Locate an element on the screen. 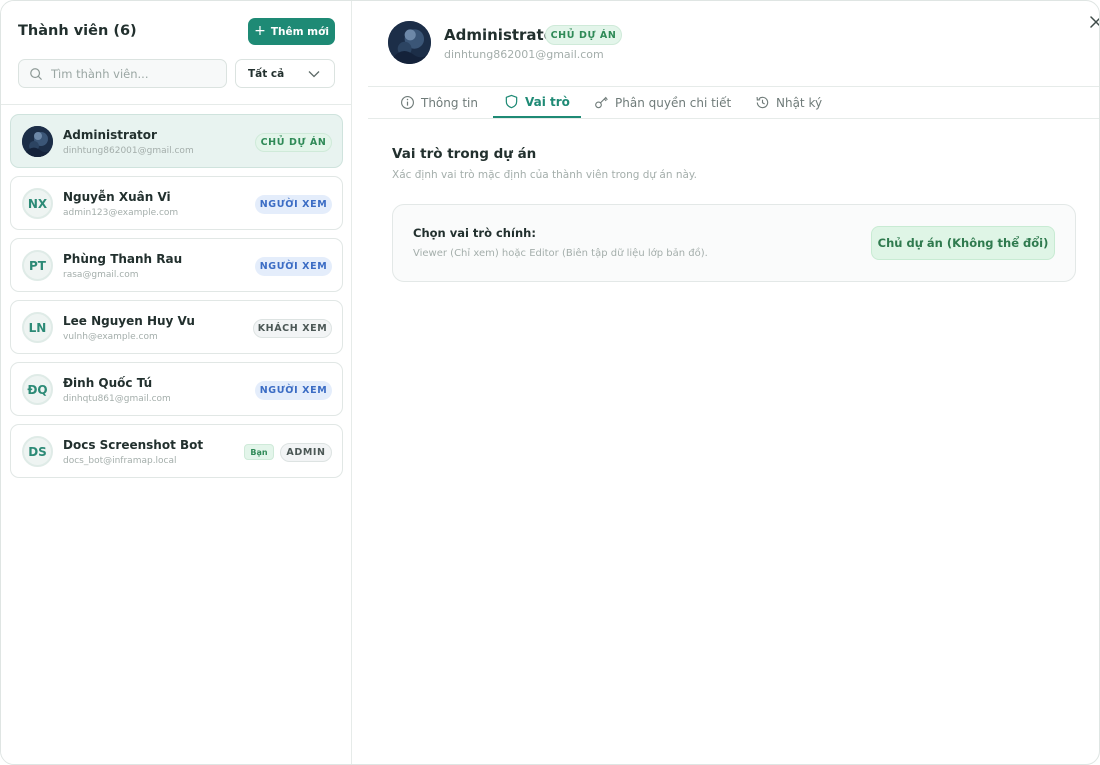 The width and height of the screenshot is (1100, 765). tab-role-label: Vai trò is located at coordinates (547, 101).